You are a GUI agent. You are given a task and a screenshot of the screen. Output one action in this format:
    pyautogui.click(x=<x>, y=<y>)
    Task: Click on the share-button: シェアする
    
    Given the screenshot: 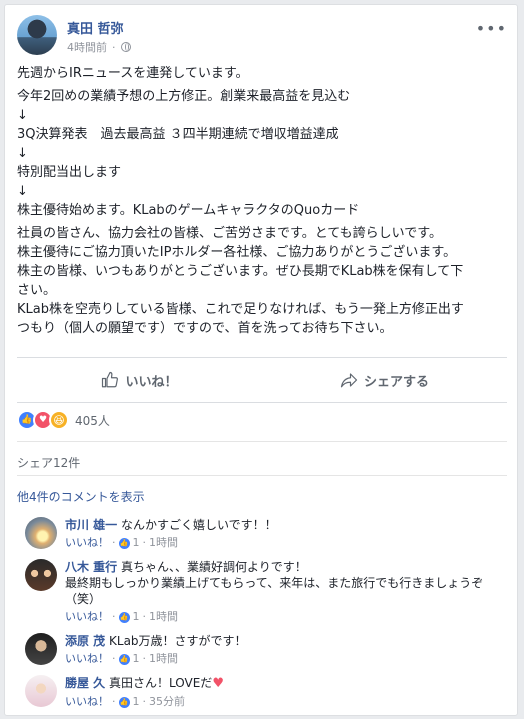 What is the action you would take?
    pyautogui.click(x=384, y=380)
    